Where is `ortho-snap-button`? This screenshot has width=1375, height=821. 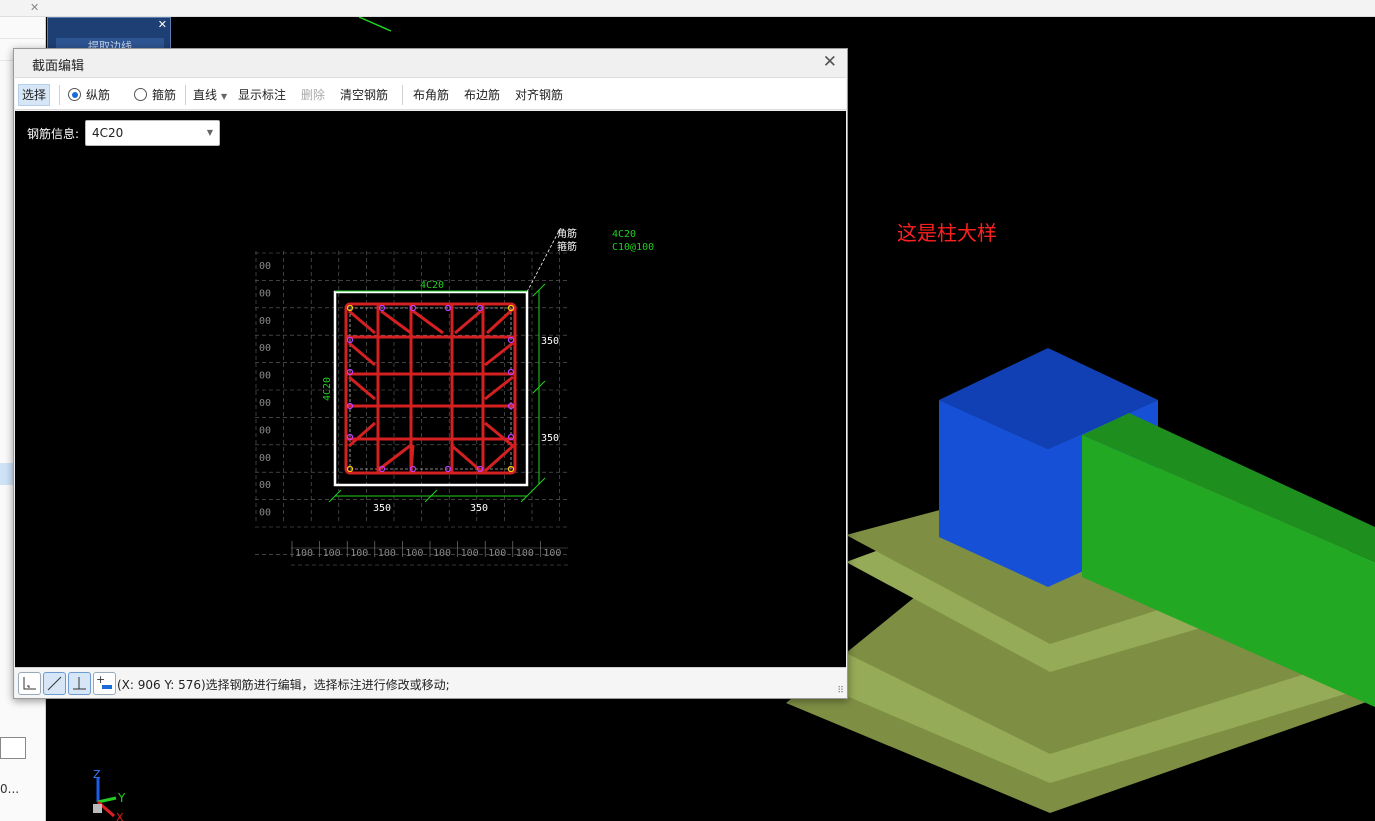
ortho-snap-button is located at coordinates (29, 683).